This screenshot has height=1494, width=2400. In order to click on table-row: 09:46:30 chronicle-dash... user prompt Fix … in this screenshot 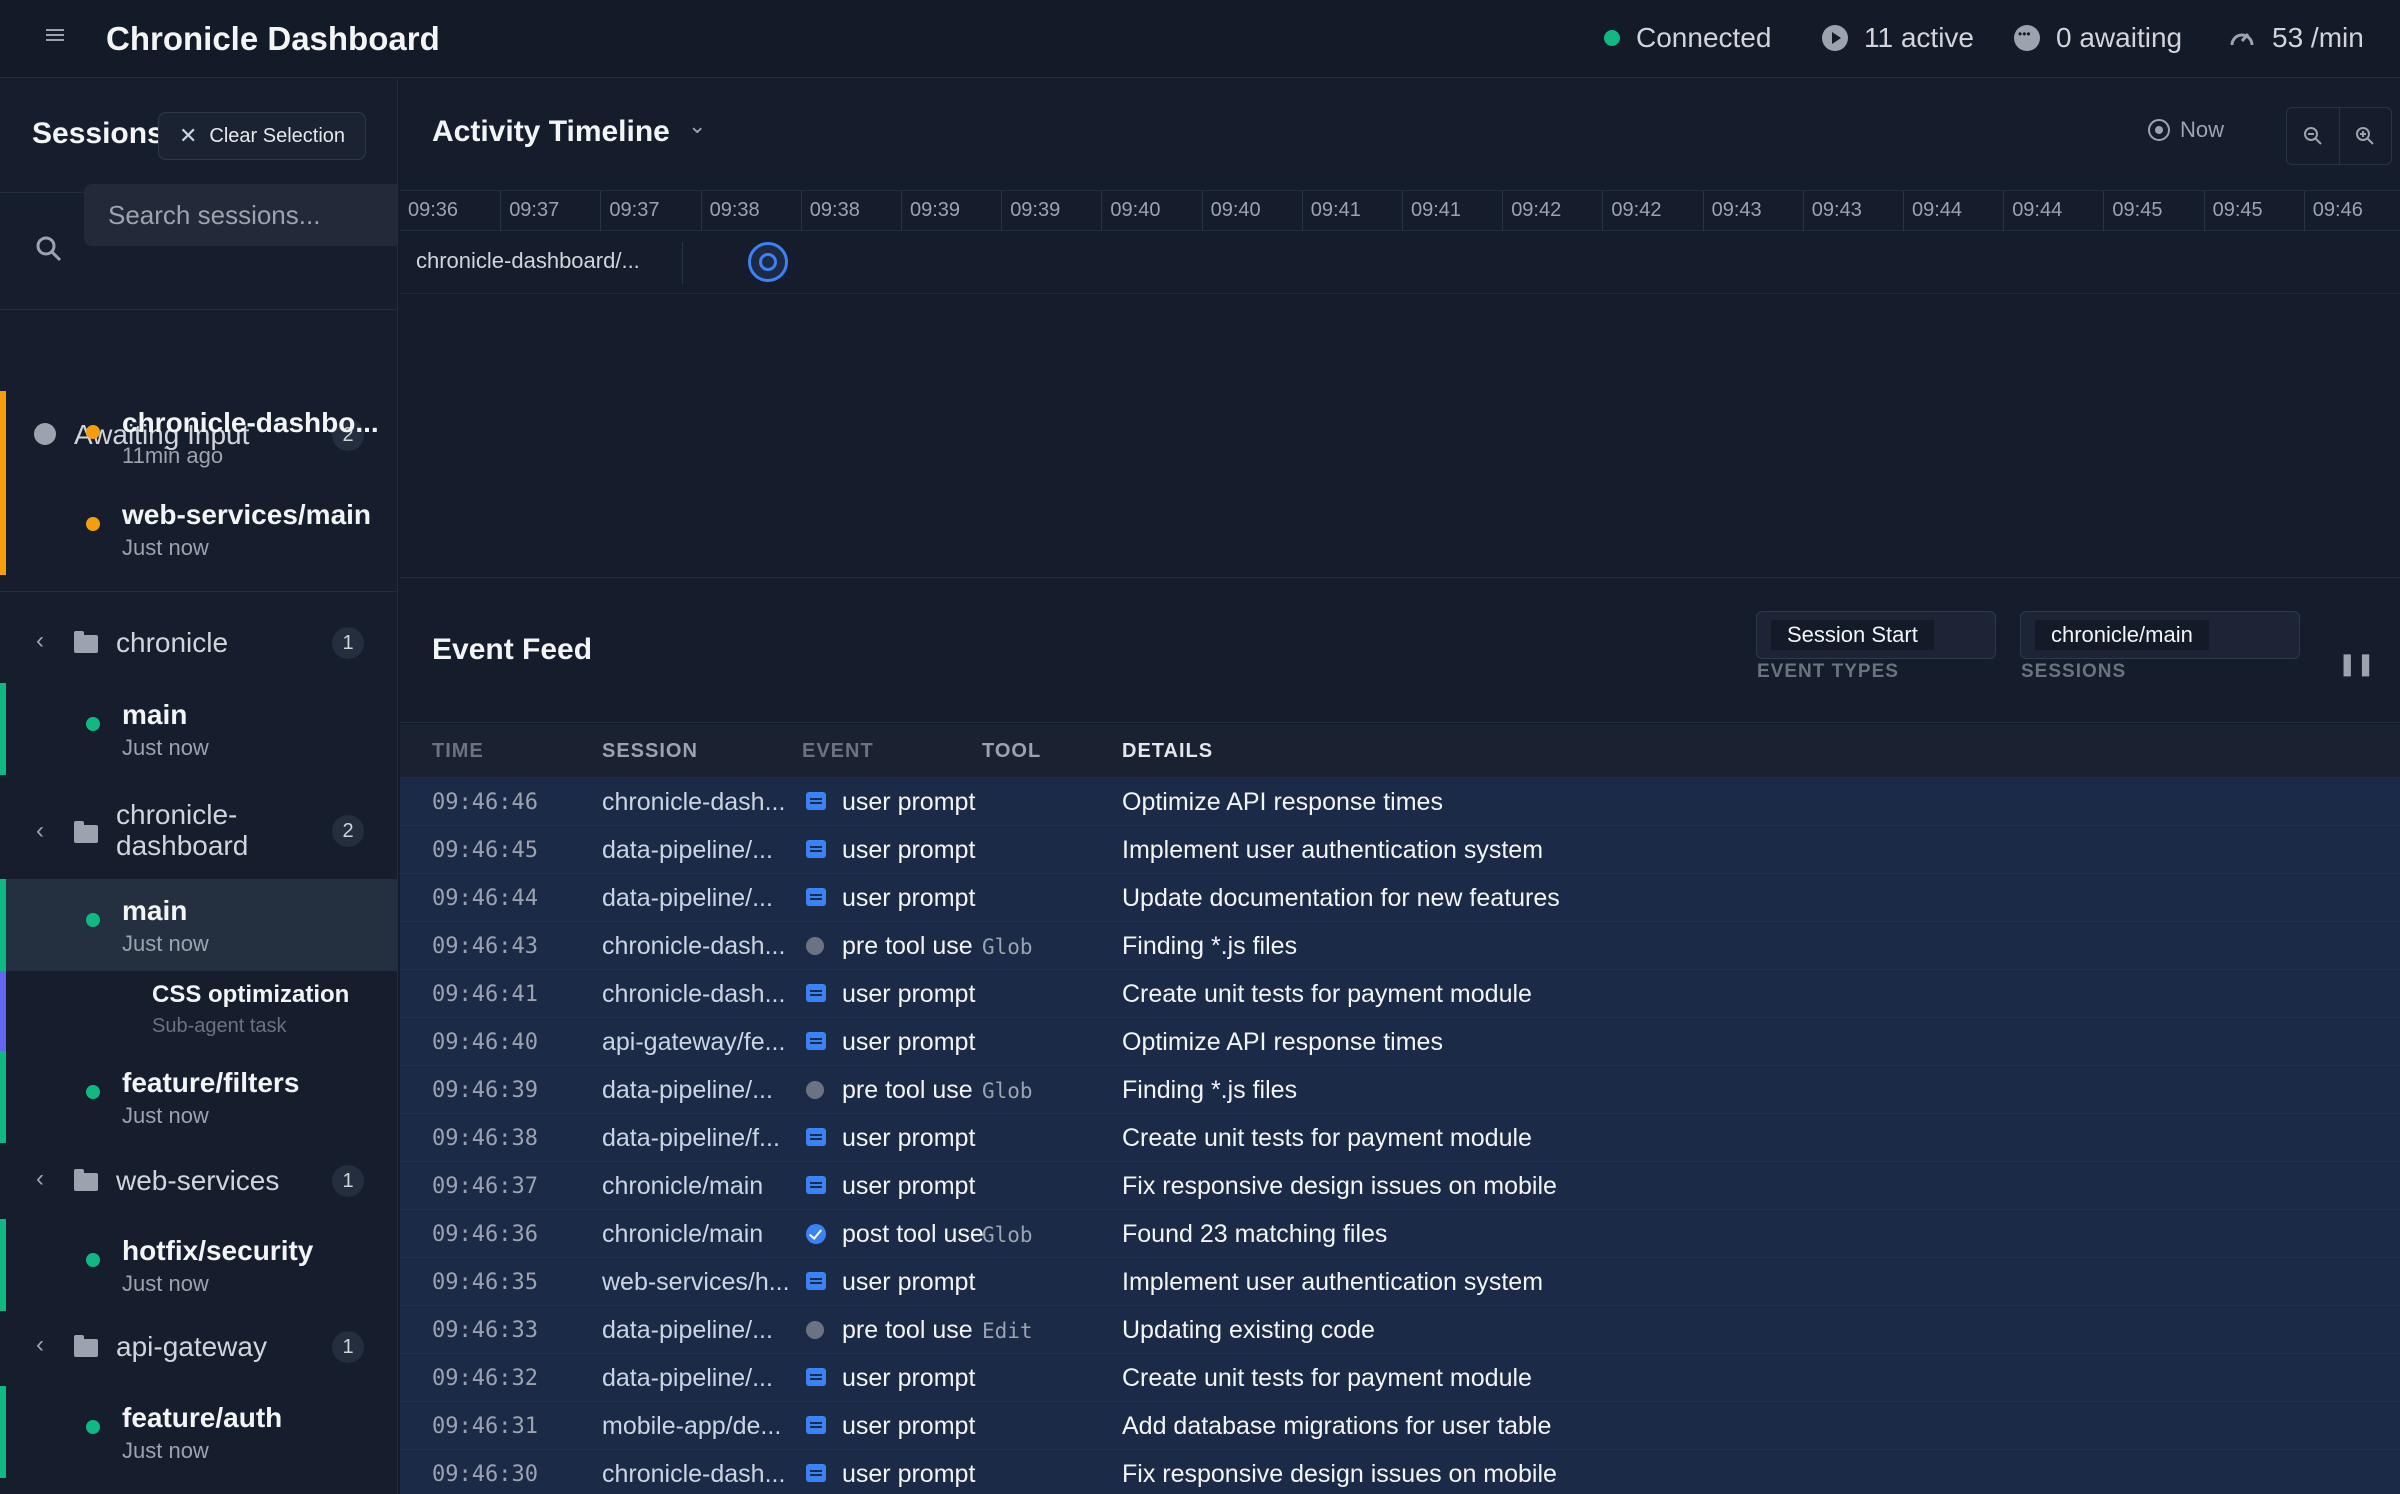, I will do `click(1400, 1472)`.